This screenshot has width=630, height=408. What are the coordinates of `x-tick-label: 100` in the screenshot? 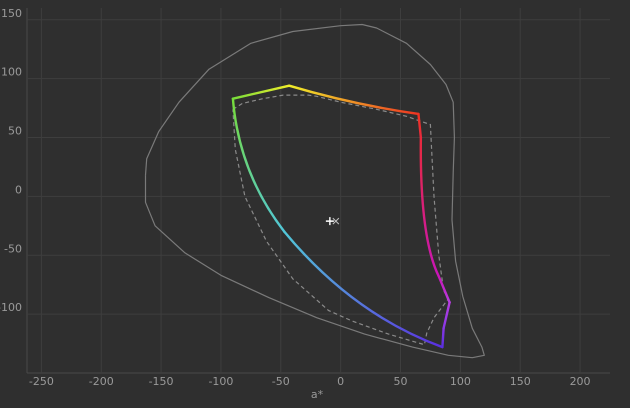 It's located at (460, 381).